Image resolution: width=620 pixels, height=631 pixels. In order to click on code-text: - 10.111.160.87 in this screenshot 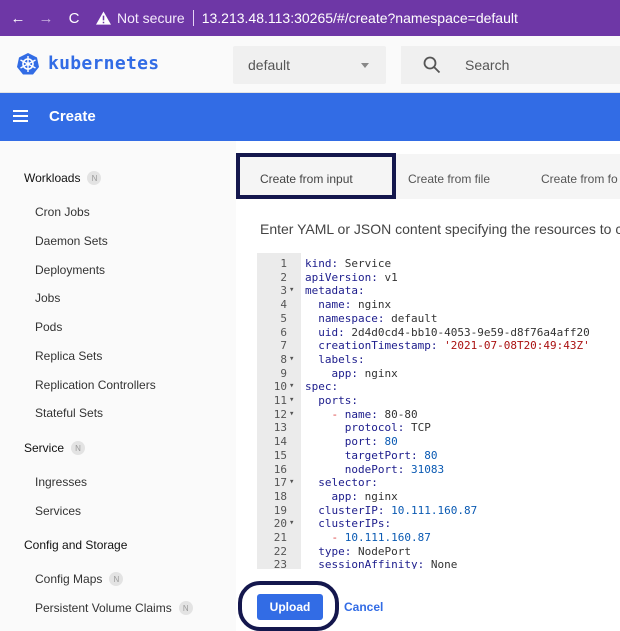, I will do `click(381, 537)`.